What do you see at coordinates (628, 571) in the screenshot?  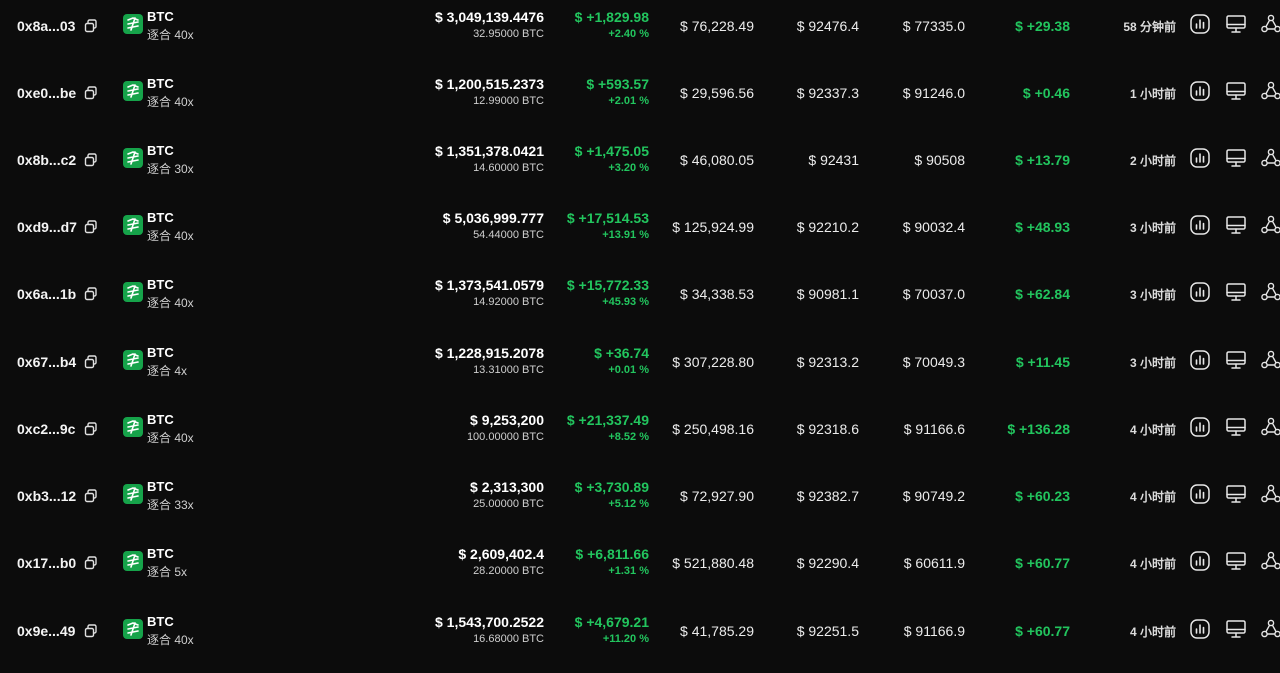 I see `pnl-percent: +1.31 %` at bounding box center [628, 571].